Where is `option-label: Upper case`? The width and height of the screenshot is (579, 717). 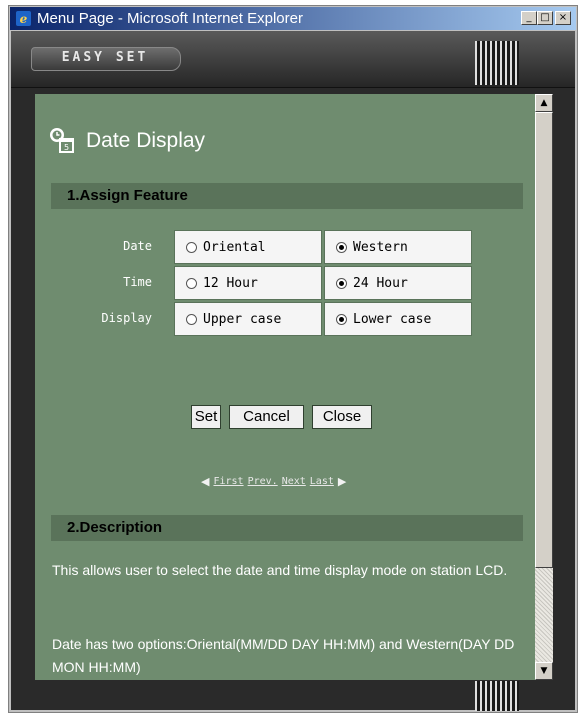
option-label: Upper case is located at coordinates (242, 319).